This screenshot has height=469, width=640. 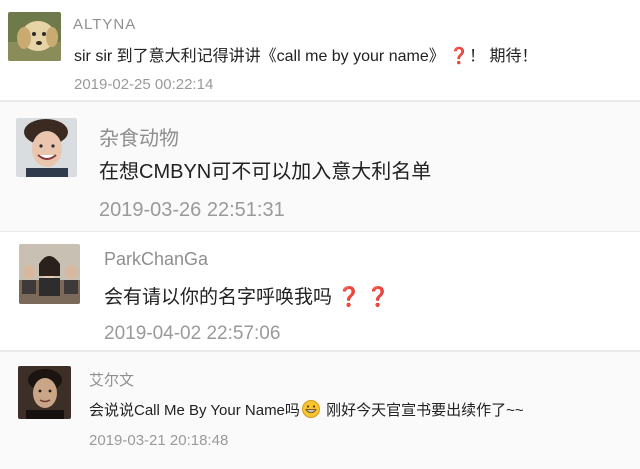 I want to click on comment-text: 在想CMBYN可不可以加入意大利名单, so click(x=265, y=169).